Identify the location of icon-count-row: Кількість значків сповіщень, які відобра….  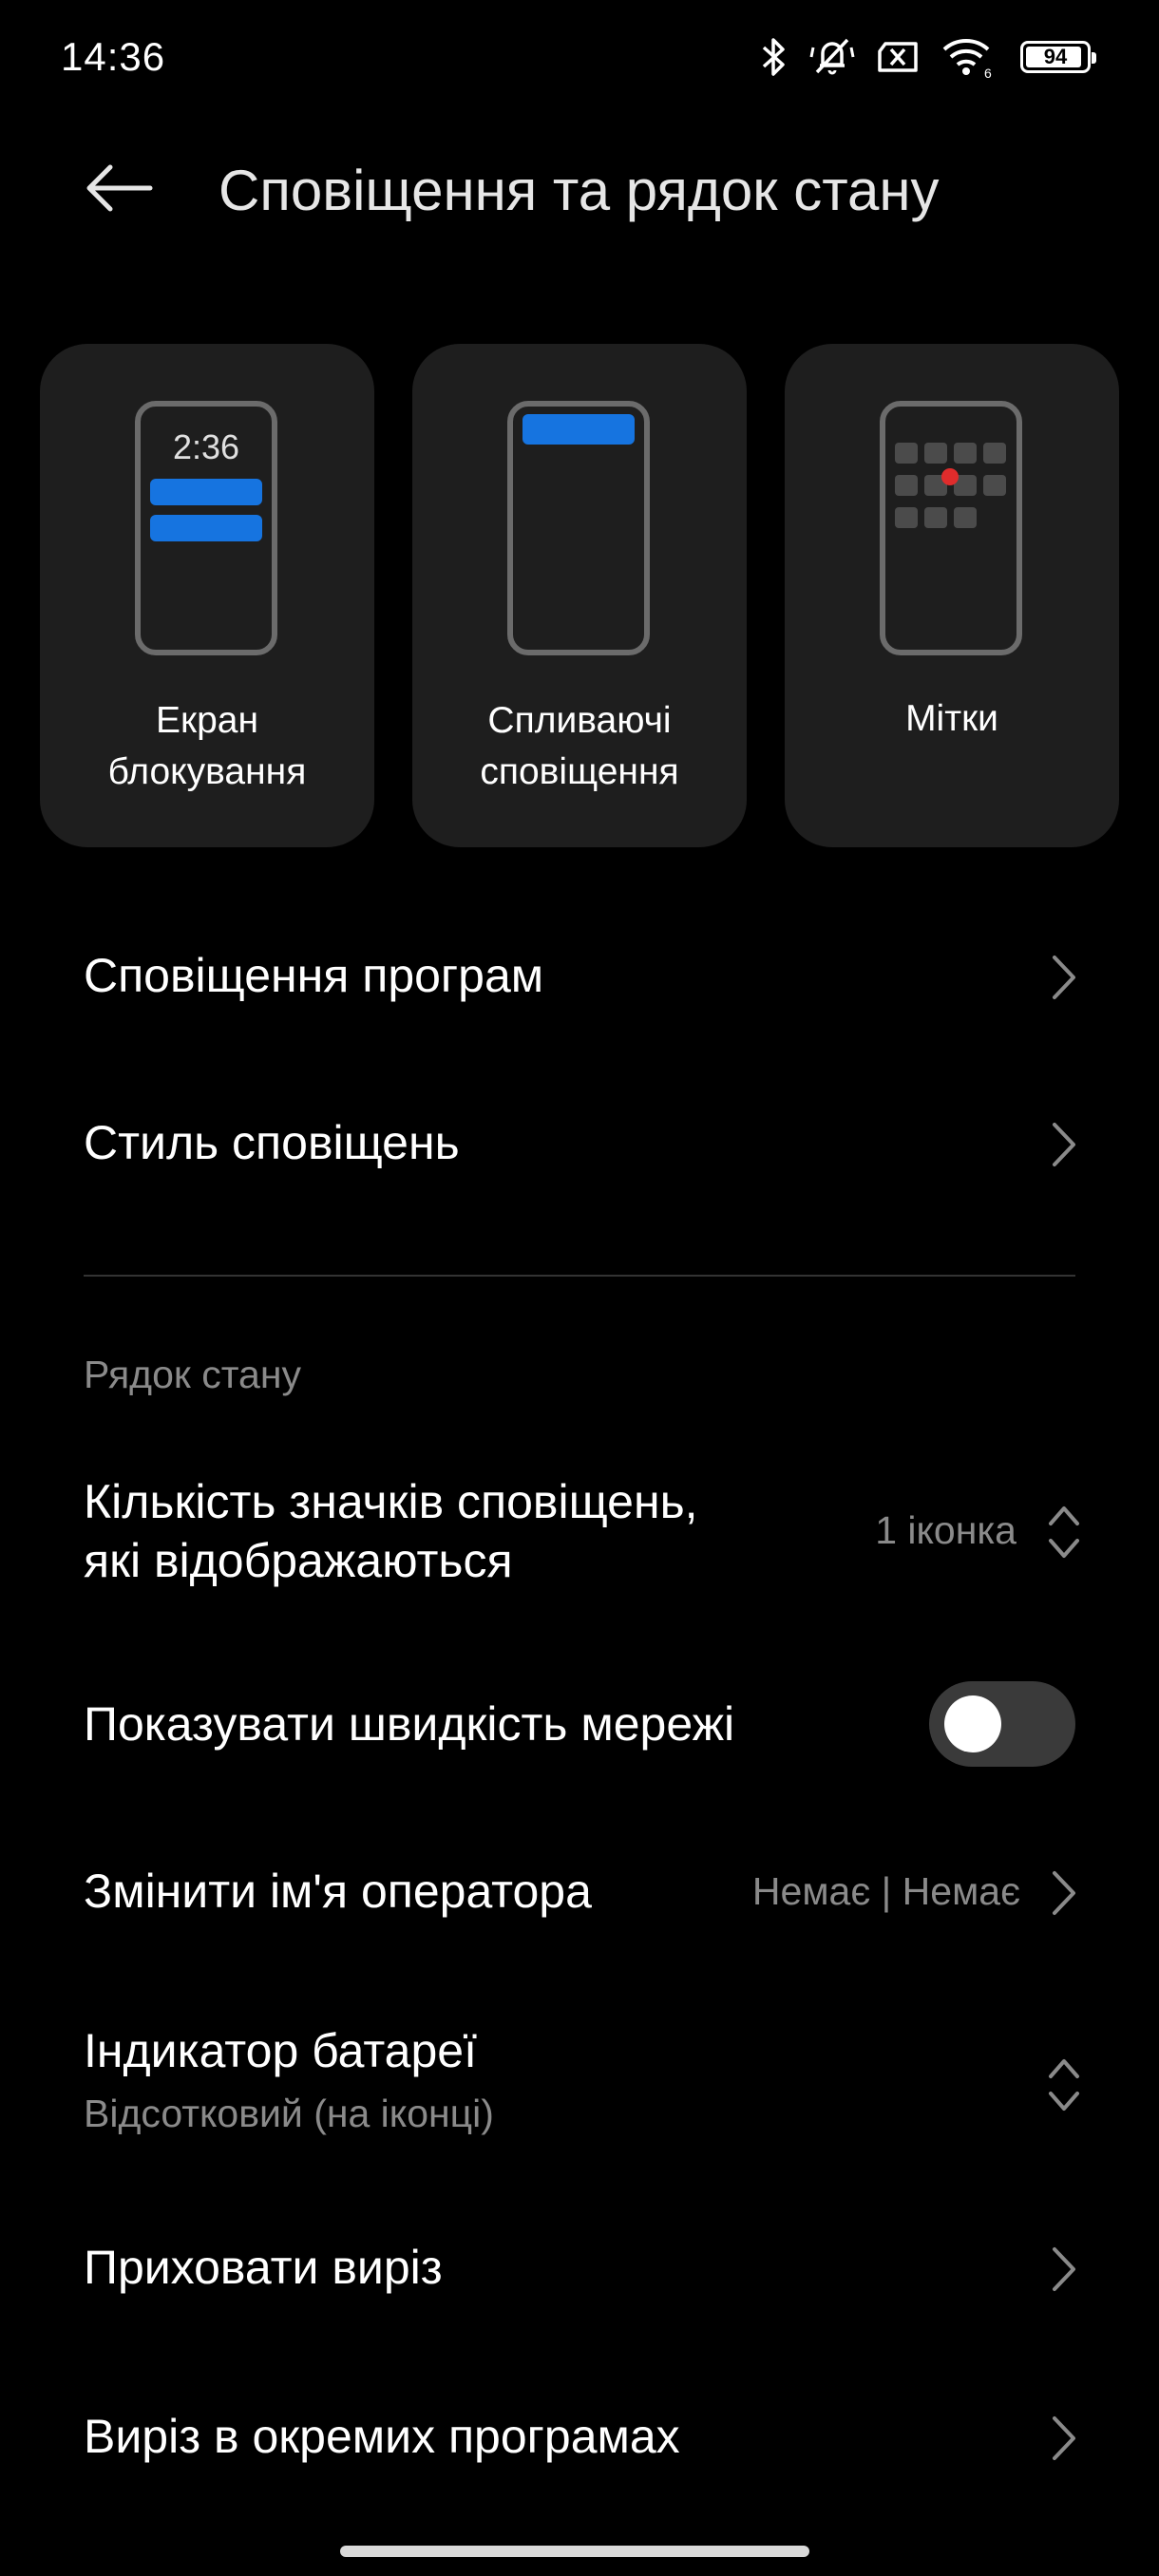
(579, 1538).